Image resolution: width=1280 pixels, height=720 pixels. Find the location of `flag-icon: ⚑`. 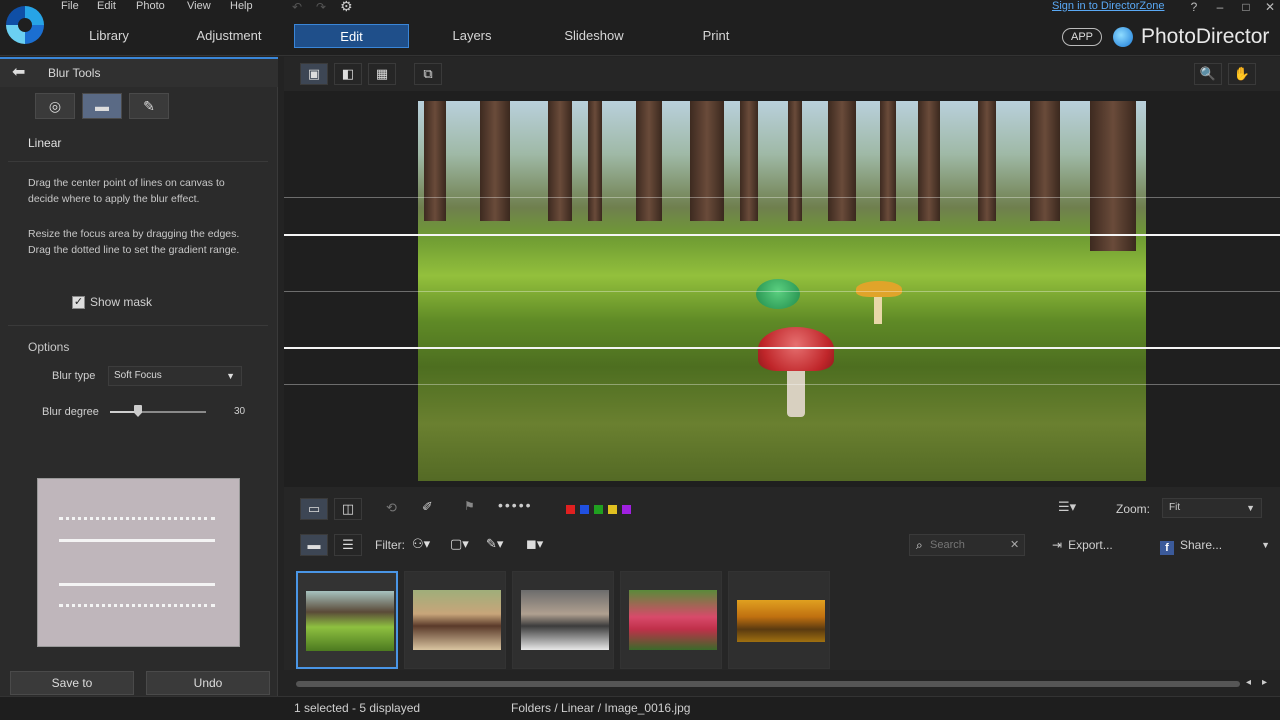

flag-icon: ⚑ is located at coordinates (469, 506).